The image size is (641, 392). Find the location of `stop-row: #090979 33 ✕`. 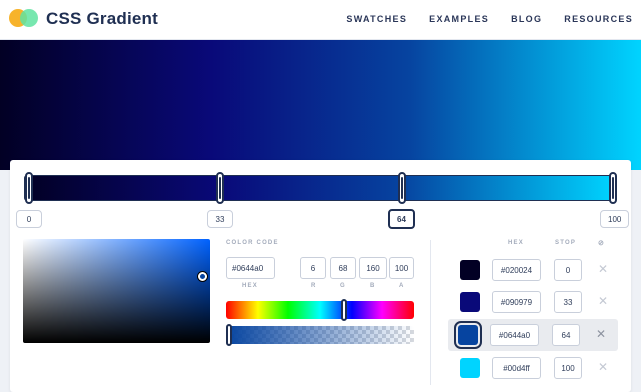

stop-row: #090979 33 ✕ is located at coordinates (534, 302).